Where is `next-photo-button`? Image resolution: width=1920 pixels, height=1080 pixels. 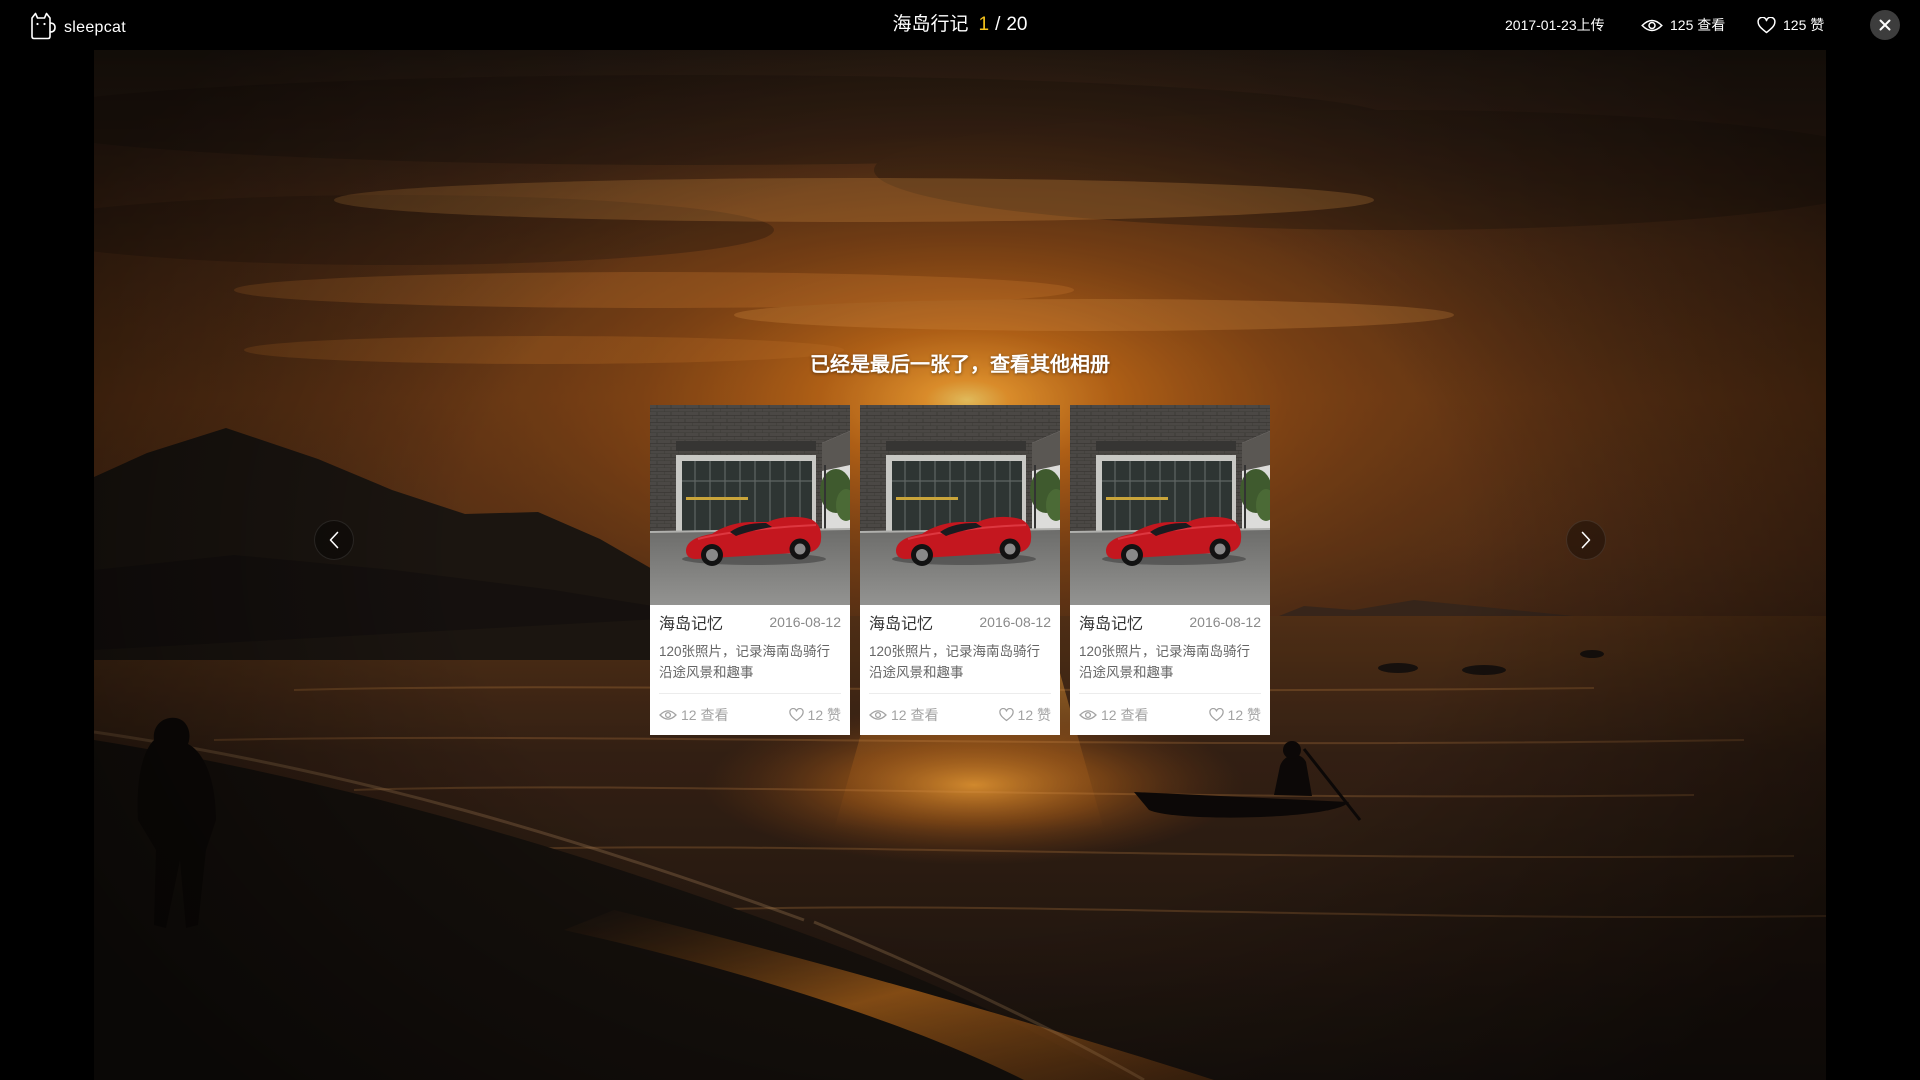
next-photo-button is located at coordinates (1586, 540).